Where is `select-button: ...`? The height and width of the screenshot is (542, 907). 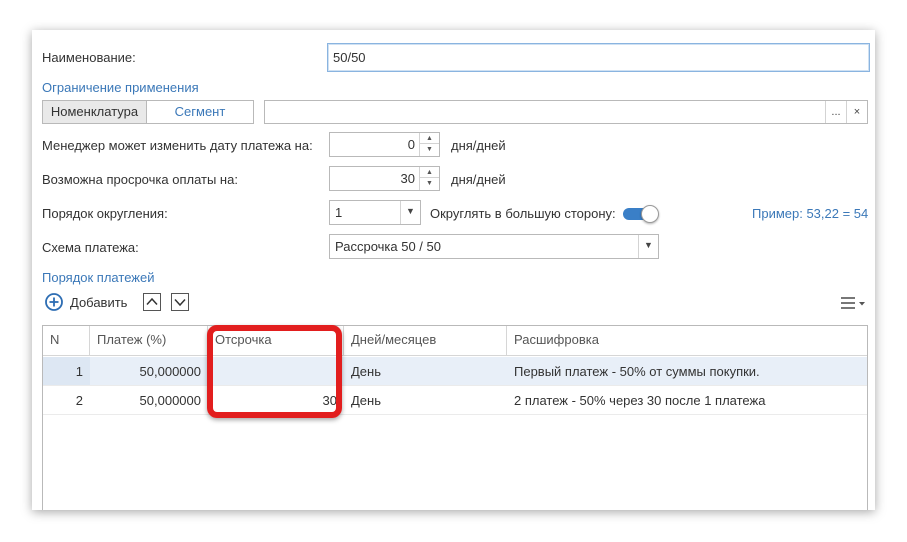
select-button: ... is located at coordinates (835, 112).